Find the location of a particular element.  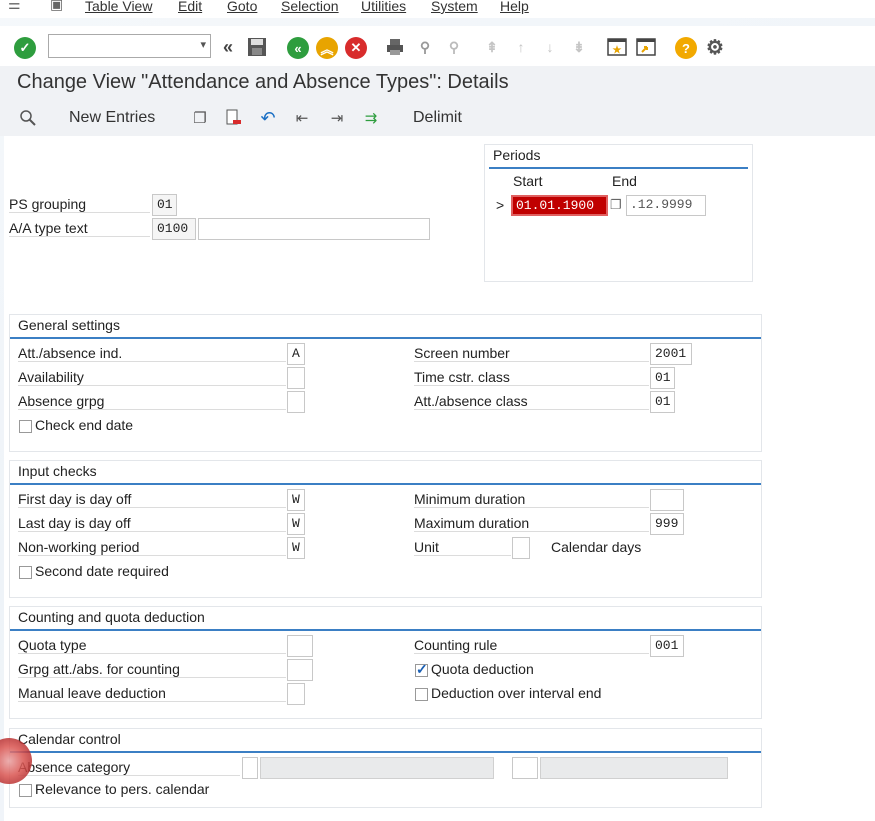

shortcut-icon is located at coordinates (646, 47).